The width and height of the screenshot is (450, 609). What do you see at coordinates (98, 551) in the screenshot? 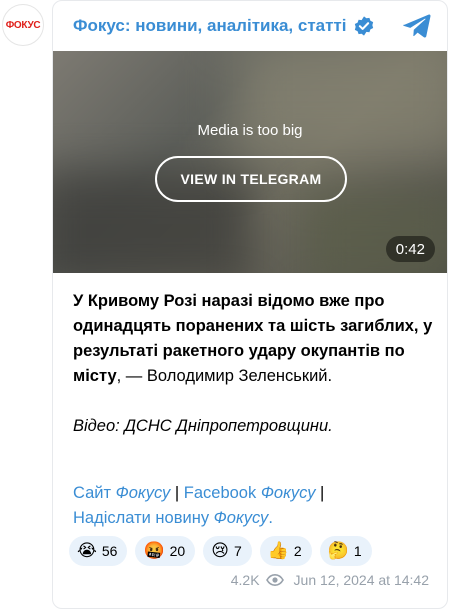
I see `reaction-loudly-crying: 😭 56` at bounding box center [98, 551].